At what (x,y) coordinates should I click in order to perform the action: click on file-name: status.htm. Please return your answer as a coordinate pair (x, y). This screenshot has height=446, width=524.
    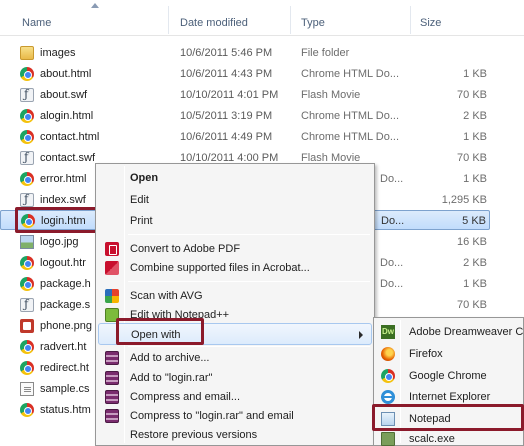
    Looking at the image, I should click on (65, 410).